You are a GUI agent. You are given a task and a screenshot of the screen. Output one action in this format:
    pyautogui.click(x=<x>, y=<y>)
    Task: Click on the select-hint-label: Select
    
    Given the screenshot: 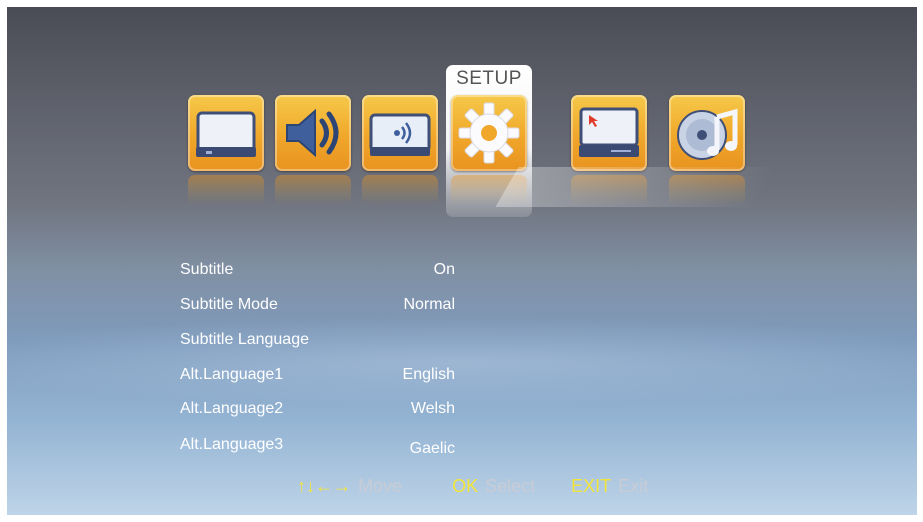 What is the action you would take?
    pyautogui.click(x=510, y=486)
    